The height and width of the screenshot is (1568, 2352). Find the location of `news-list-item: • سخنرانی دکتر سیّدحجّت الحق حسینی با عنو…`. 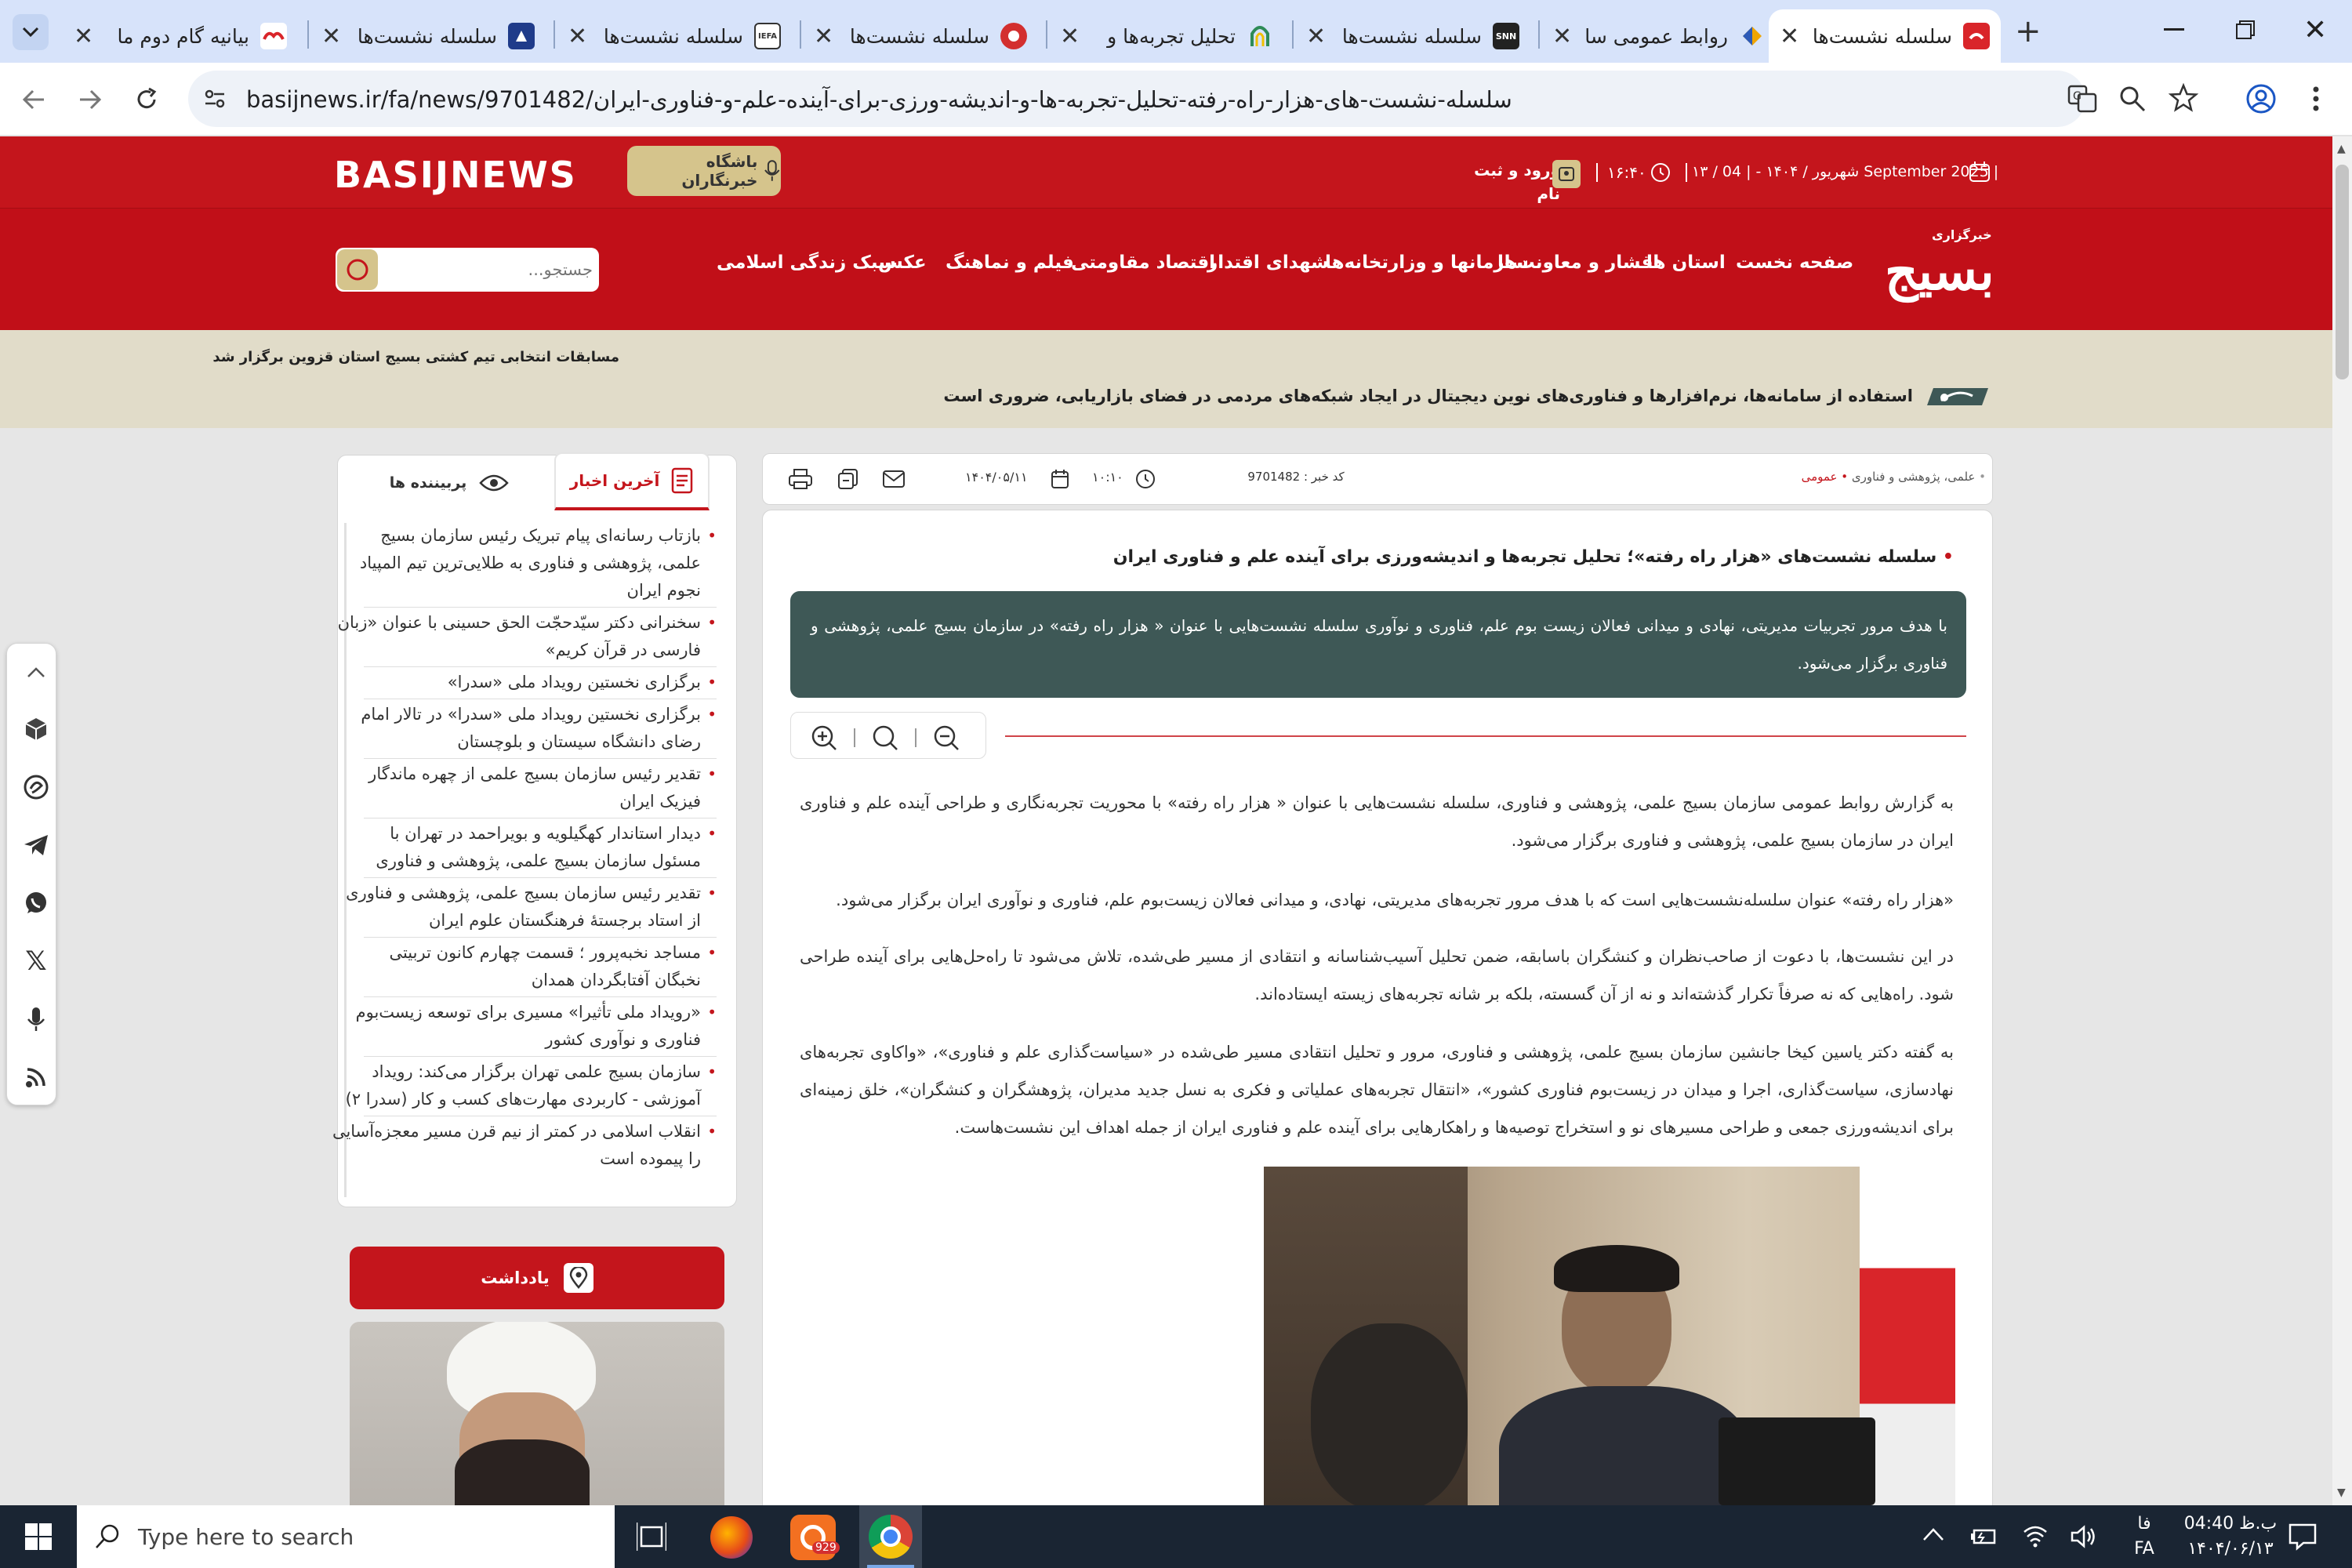

news-list-item: • سخنرانی دکتر سیّدحجّت الحق حسینی با عنو… is located at coordinates (527, 636).